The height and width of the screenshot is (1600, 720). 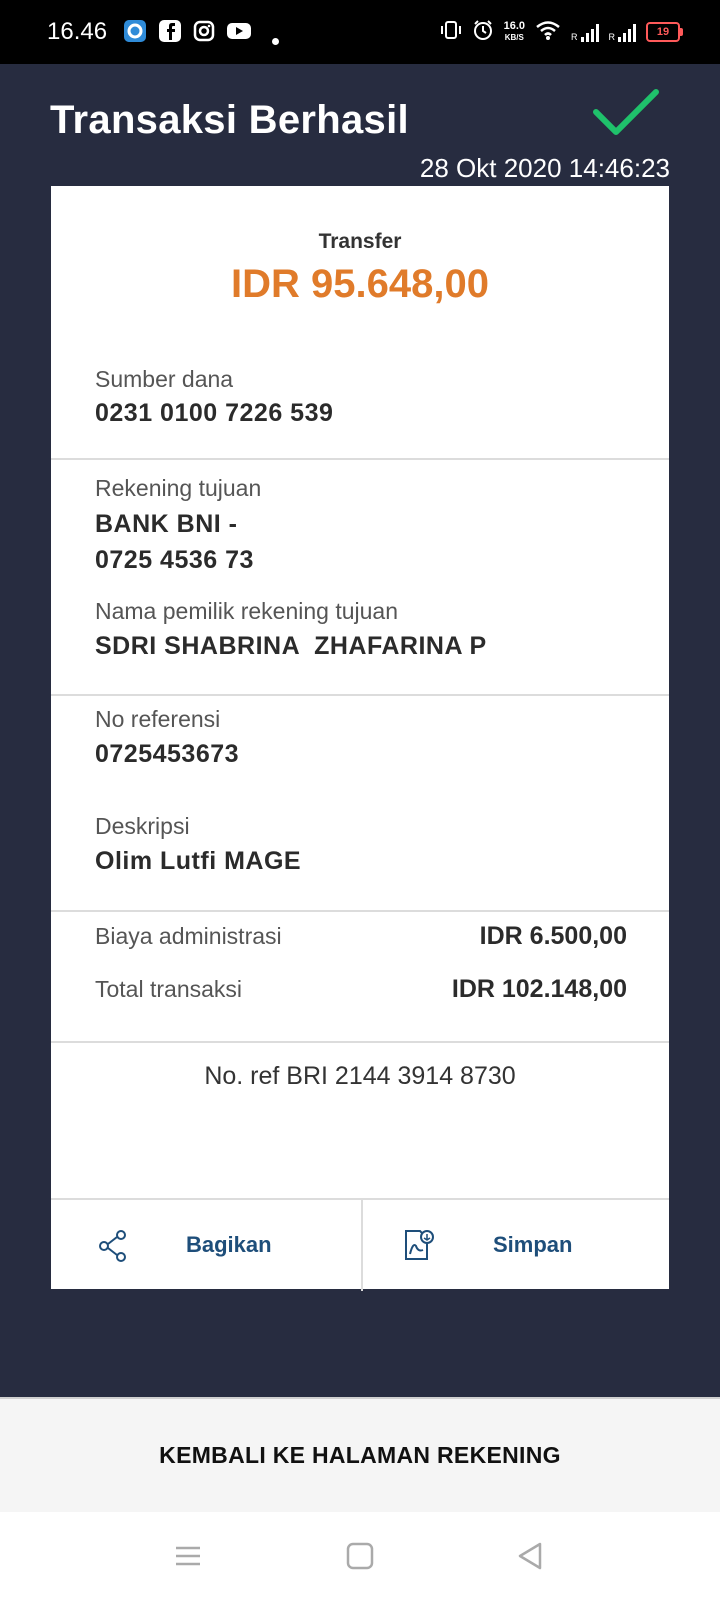 What do you see at coordinates (229, 1244) in the screenshot?
I see `share-label: Bagikan` at bounding box center [229, 1244].